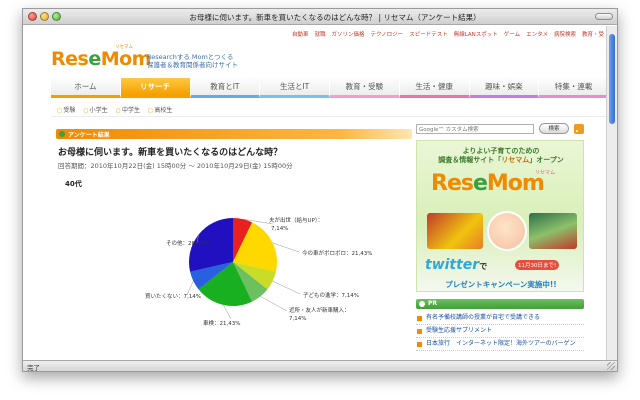 Image resolution: width=640 pixels, height=400 pixels. I want to click on banner-logo-o: e, so click(480, 183).